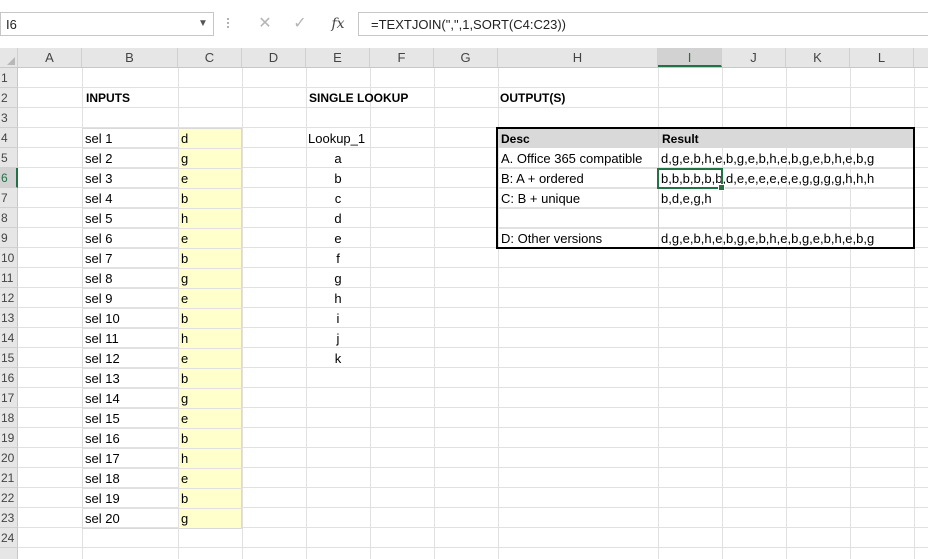 The height and width of the screenshot is (559, 928). What do you see at coordinates (130, 57) in the screenshot?
I see `column-header-b: B` at bounding box center [130, 57].